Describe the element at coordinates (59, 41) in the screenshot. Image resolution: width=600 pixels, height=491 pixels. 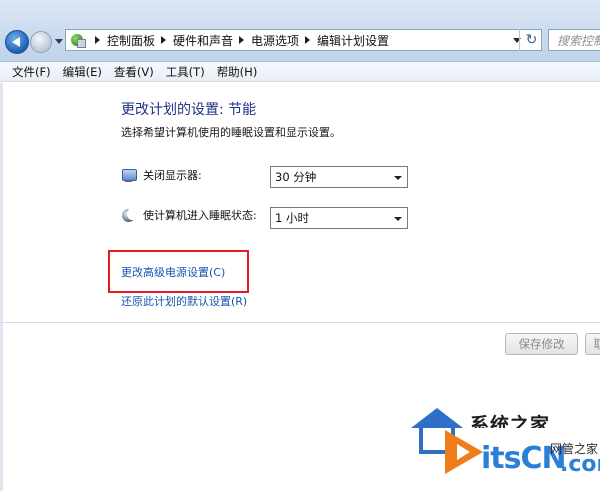
I see `recent-pages-chevron-icon` at that location.